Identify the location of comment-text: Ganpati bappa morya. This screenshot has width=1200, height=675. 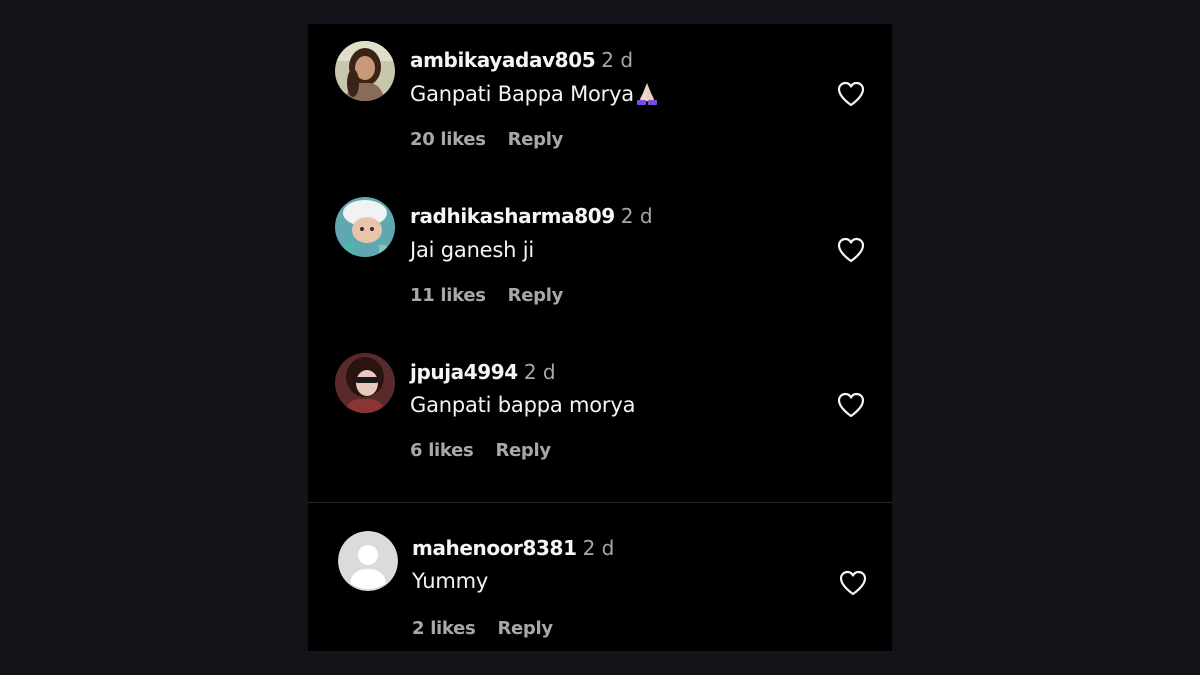
(523, 405).